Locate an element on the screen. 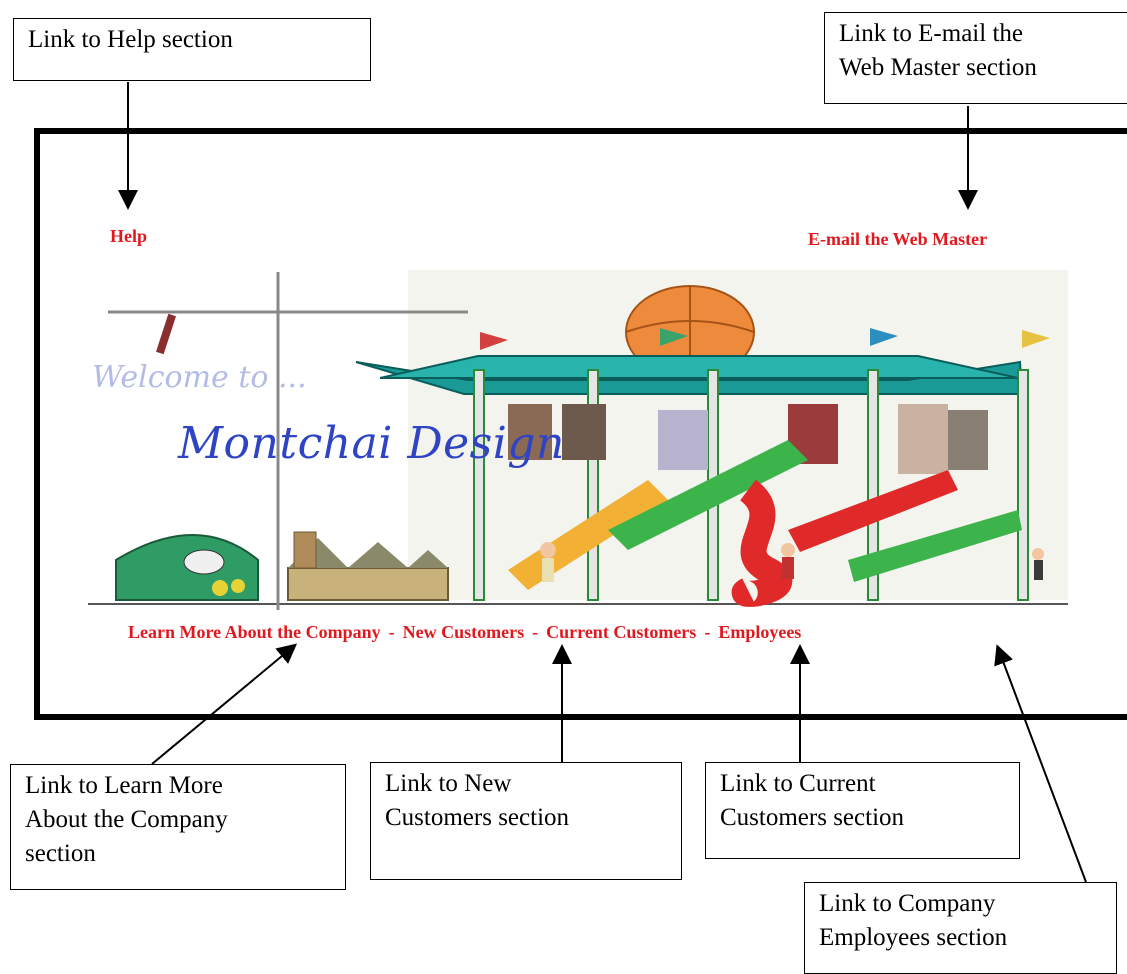  callout-email-line2: Web Master section is located at coordinates (938, 67).